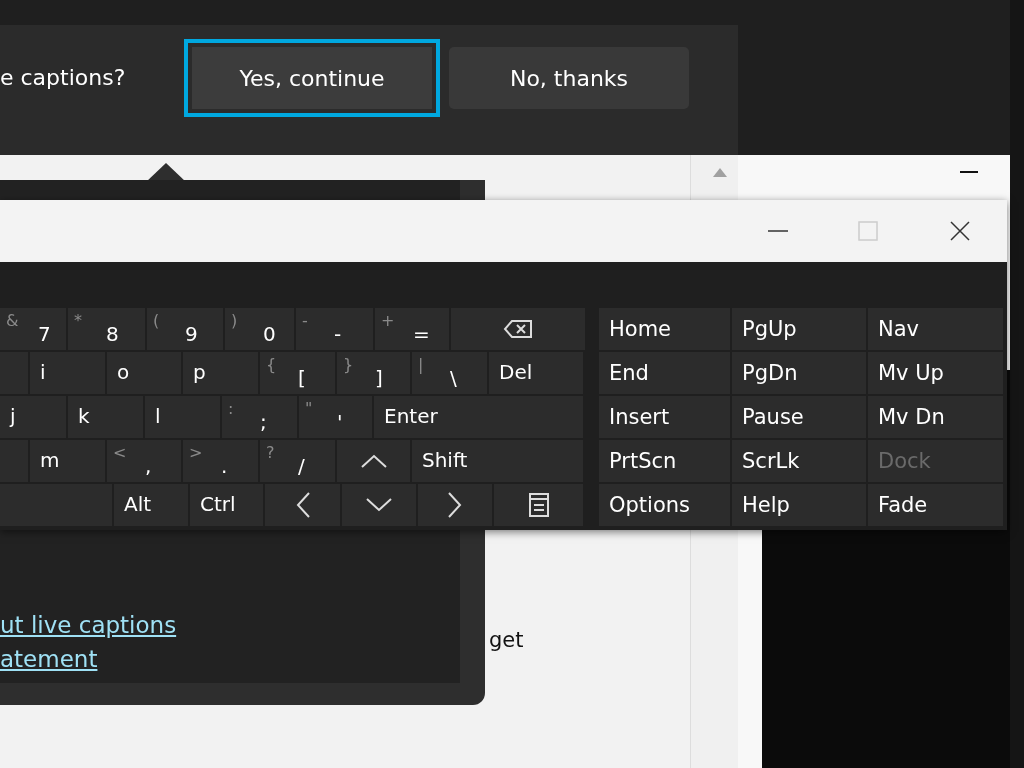 This screenshot has height=768, width=1024. Describe the element at coordinates (412, 329) in the screenshot. I see `keyboard-key: + =` at that location.